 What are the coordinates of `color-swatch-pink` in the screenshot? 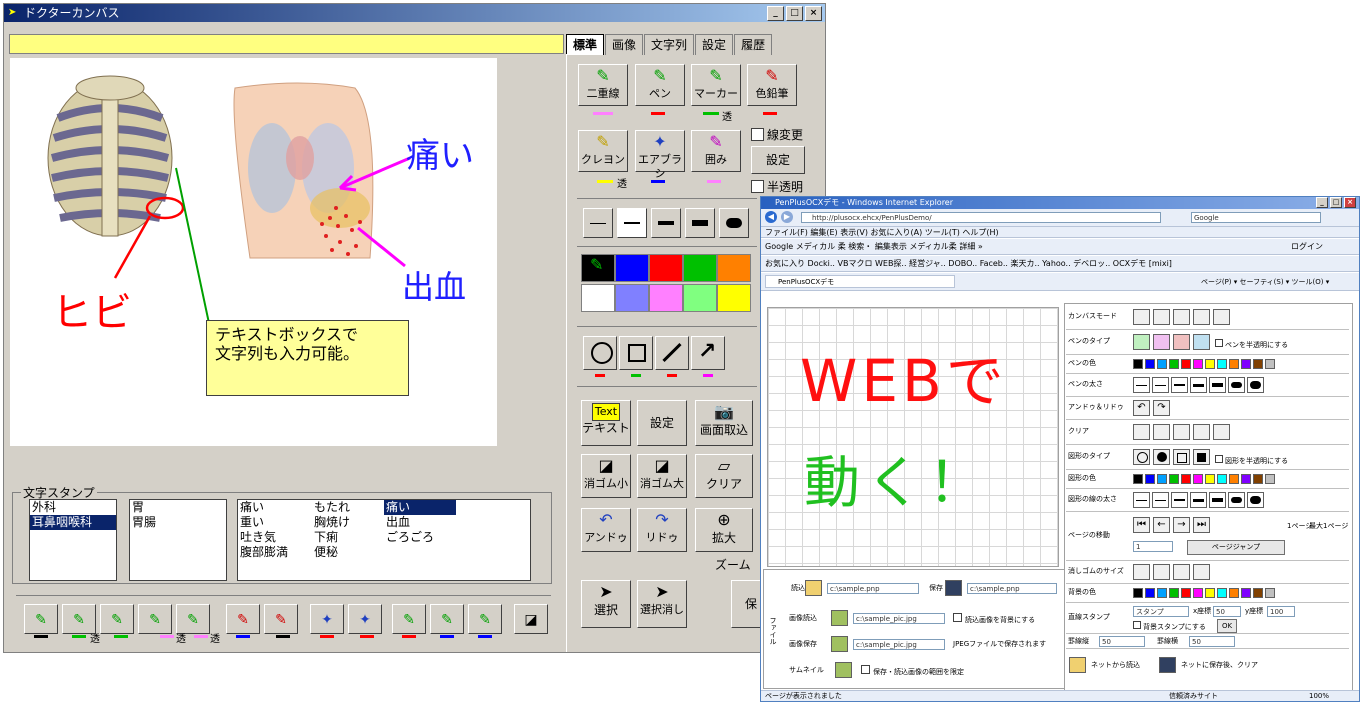 It's located at (666, 298).